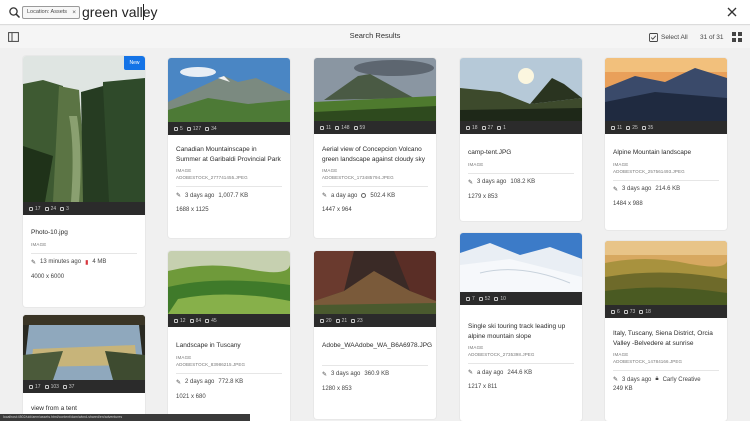 Image resolution: width=750 pixels, height=421 pixels. What do you see at coordinates (375, 127) in the screenshot?
I see `asset-stats: 11 148 59` at bounding box center [375, 127].